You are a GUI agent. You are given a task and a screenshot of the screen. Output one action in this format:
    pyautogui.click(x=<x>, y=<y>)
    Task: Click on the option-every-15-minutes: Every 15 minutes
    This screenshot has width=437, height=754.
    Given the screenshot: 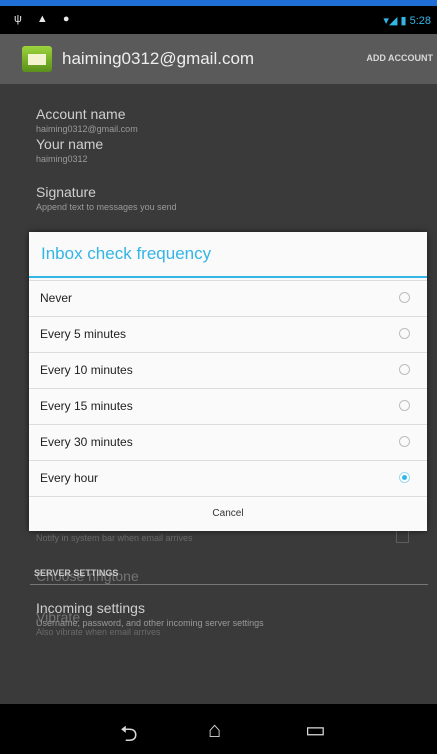 What is the action you would take?
    pyautogui.click(x=228, y=406)
    